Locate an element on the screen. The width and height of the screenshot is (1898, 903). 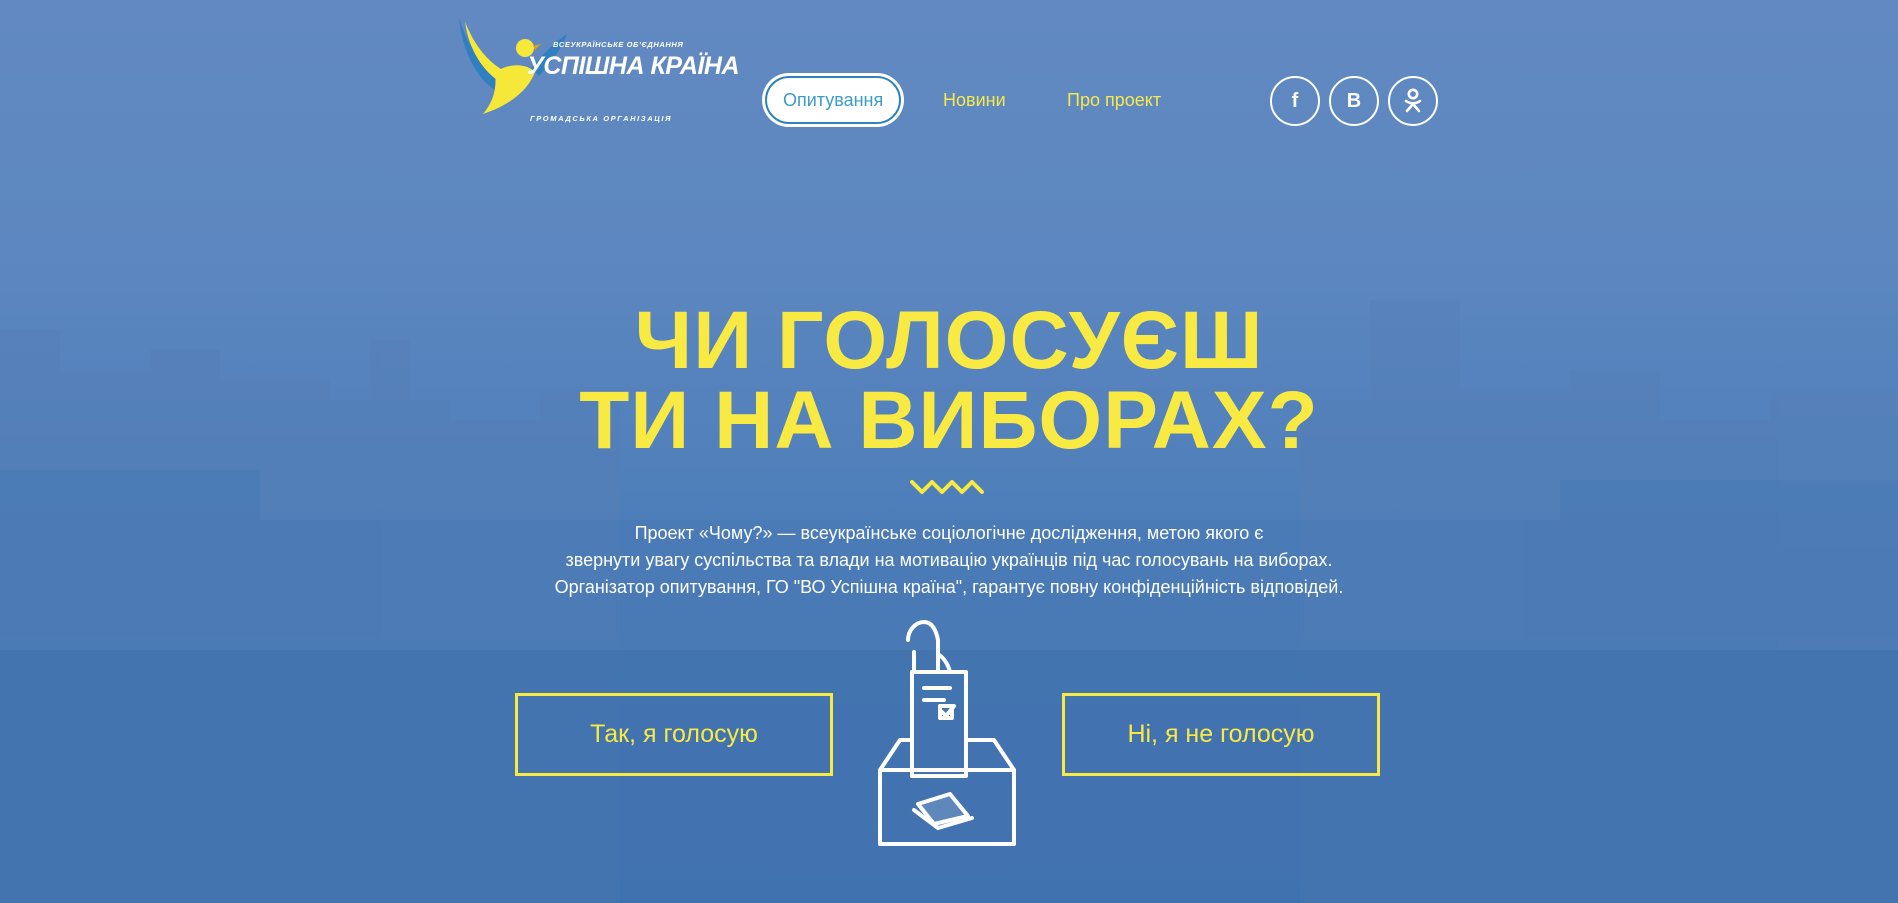
odnoklassniki-button is located at coordinates (1413, 101).